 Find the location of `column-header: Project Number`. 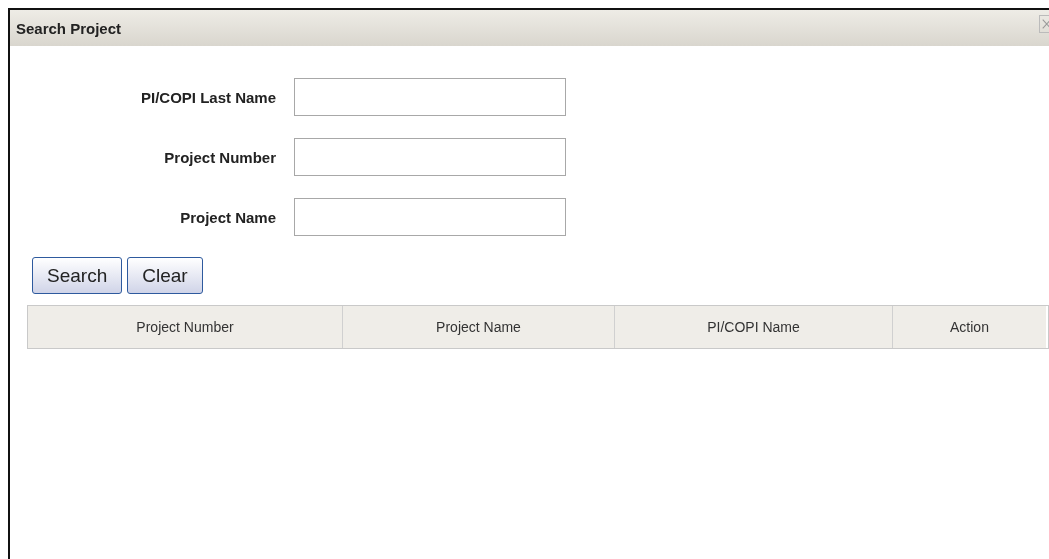

column-header: Project Number is located at coordinates (185, 327).